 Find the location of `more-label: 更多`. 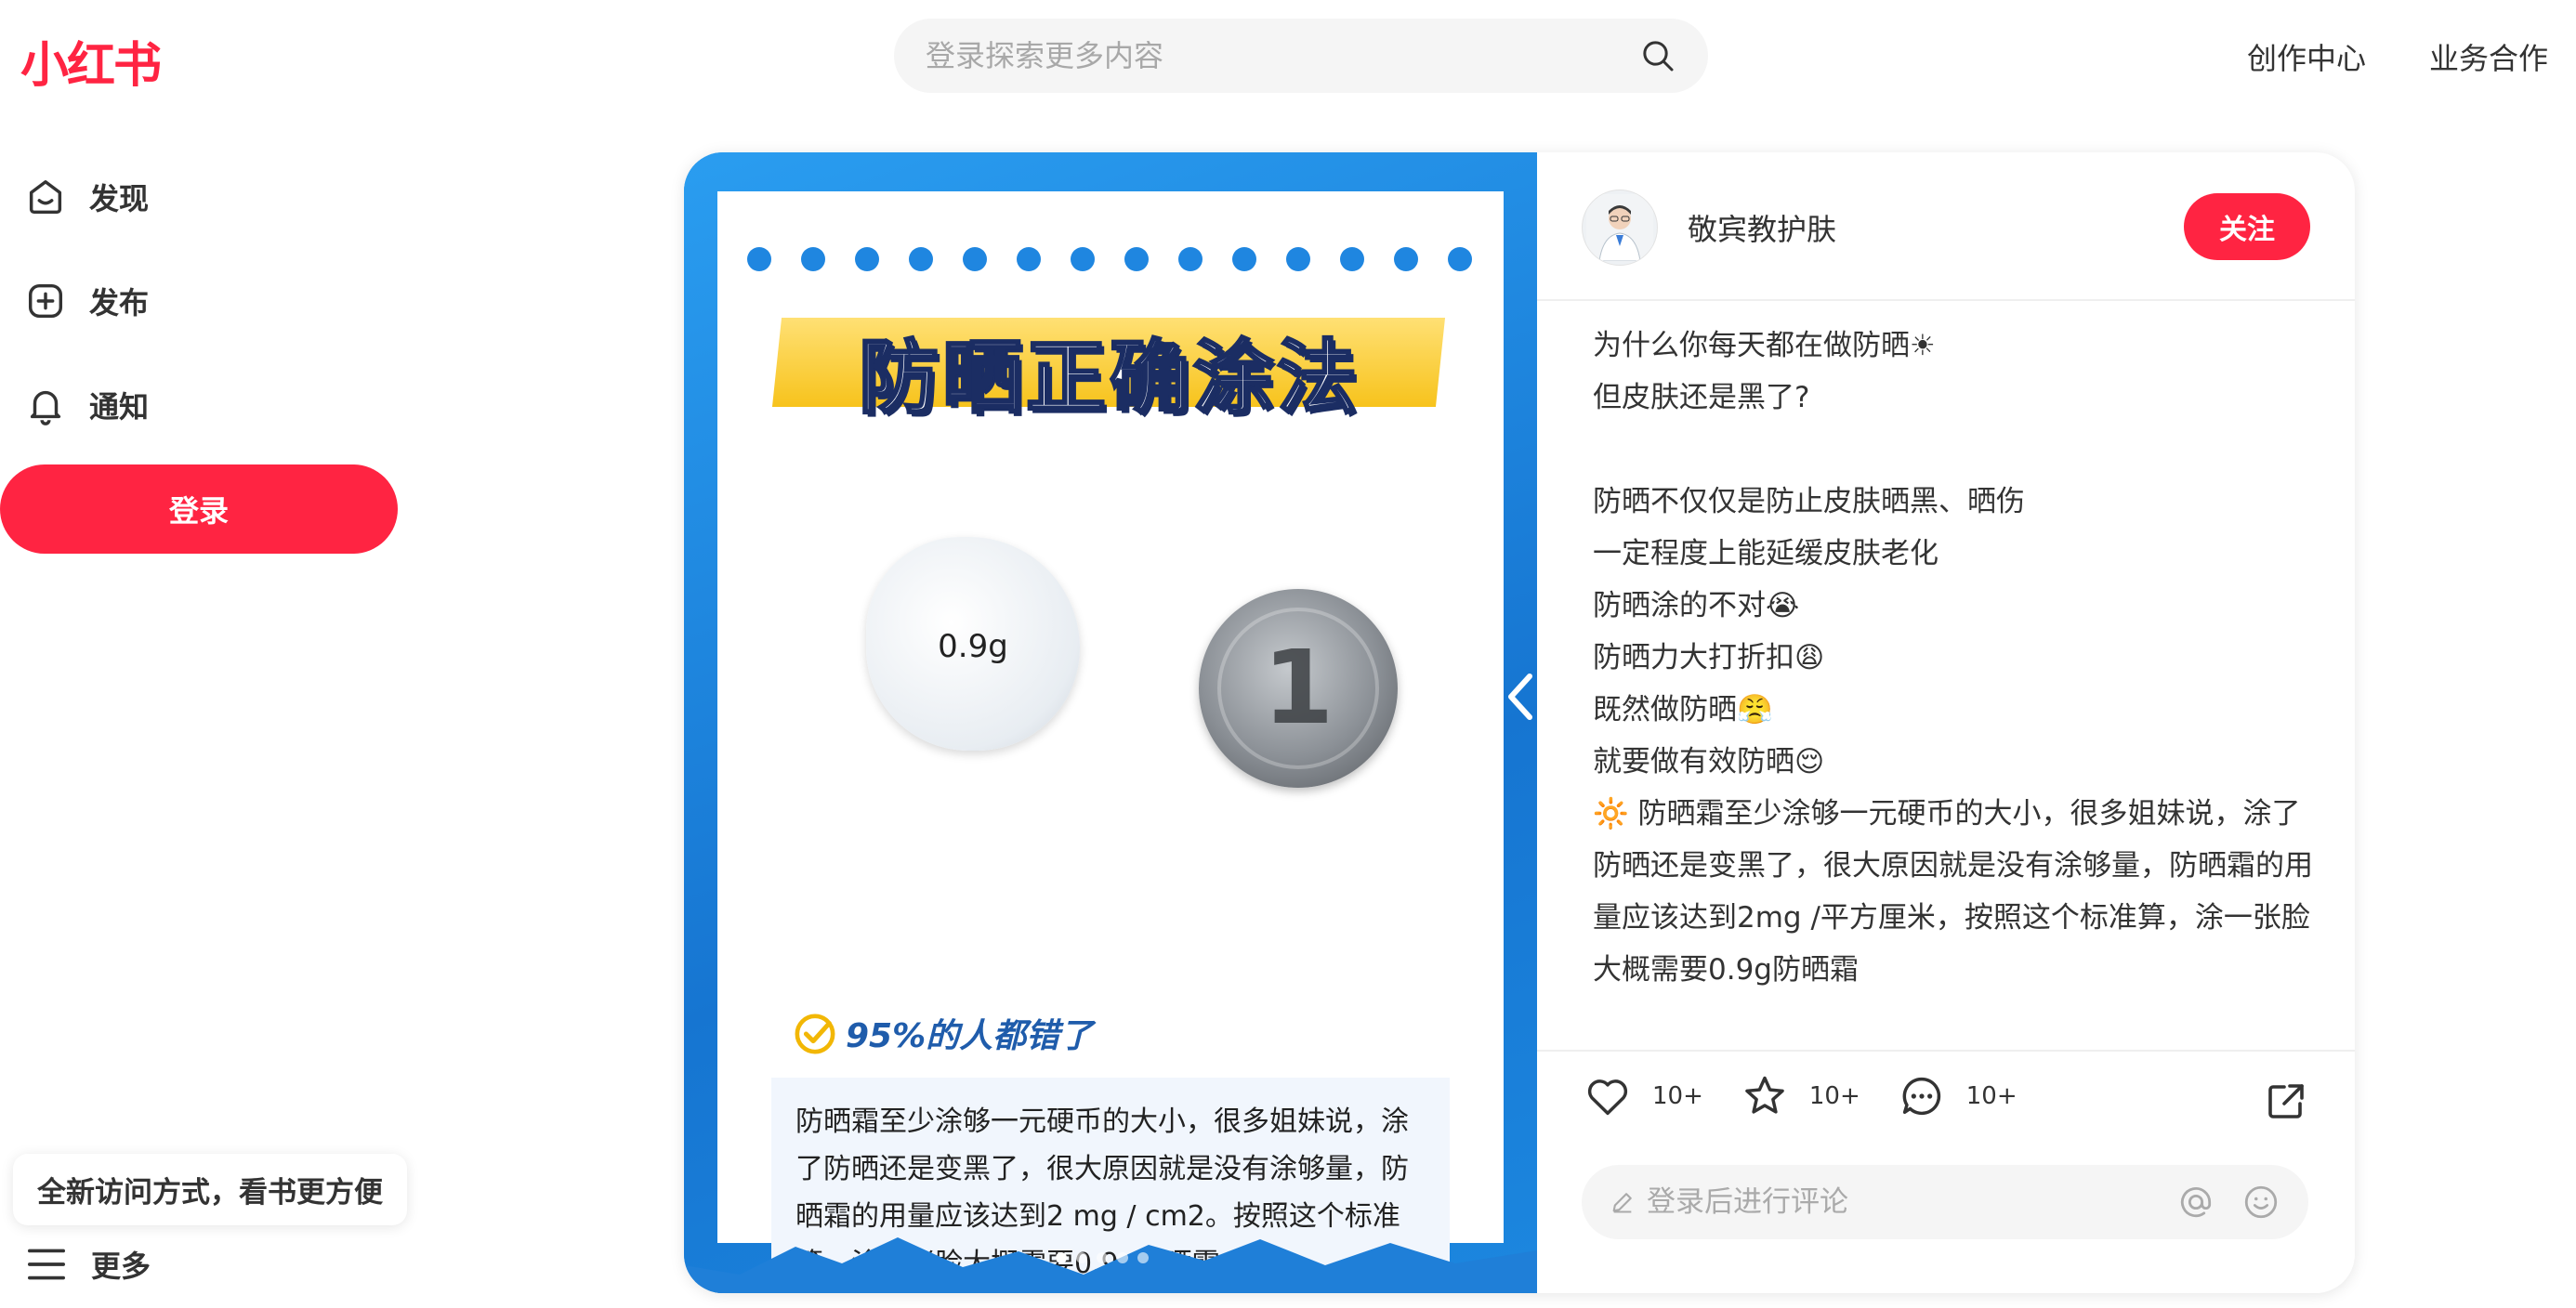

more-label: 更多 is located at coordinates (121, 1266).